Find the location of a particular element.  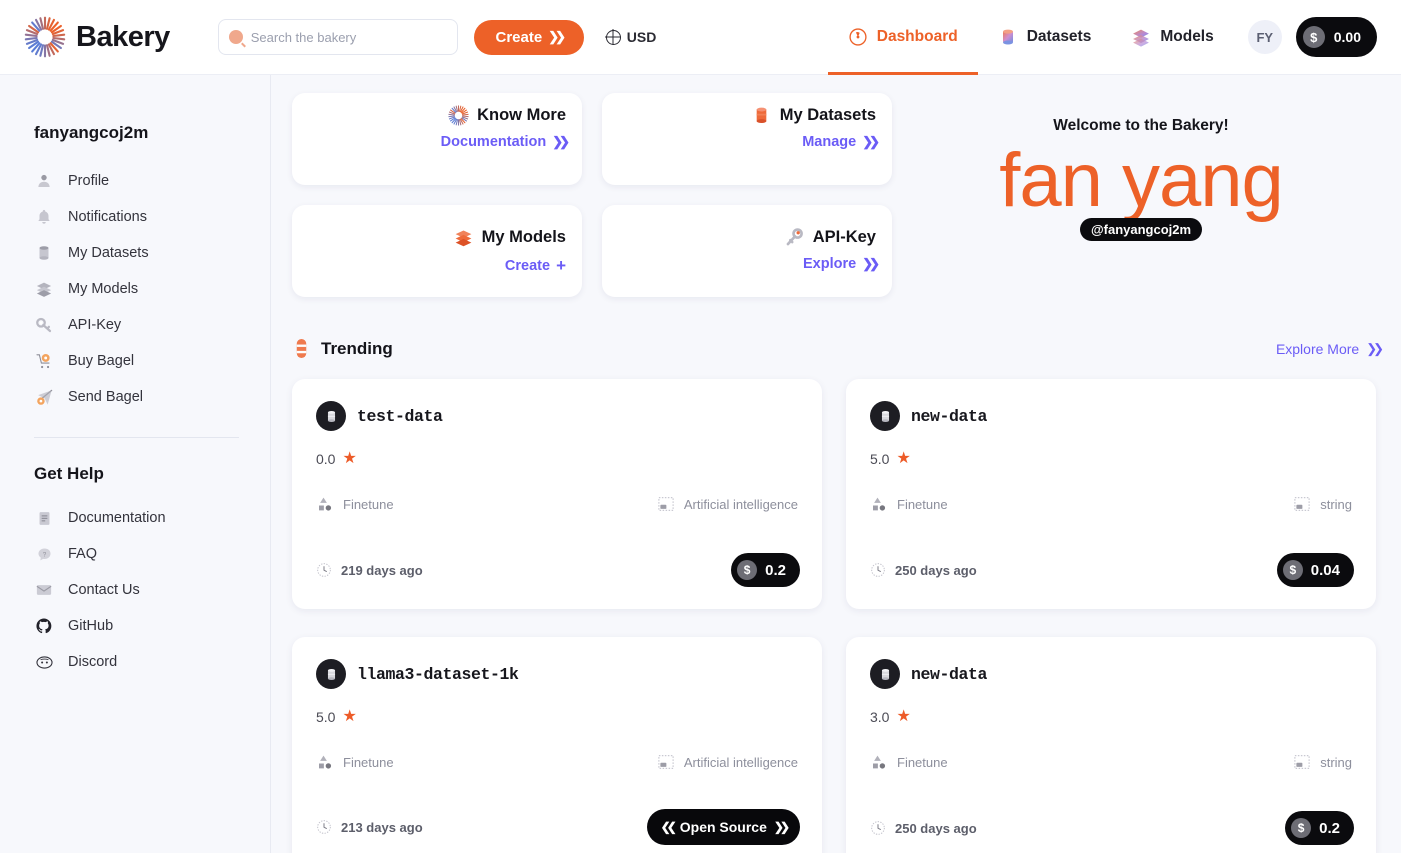

quick-card-title: API-Key is located at coordinates (844, 237).